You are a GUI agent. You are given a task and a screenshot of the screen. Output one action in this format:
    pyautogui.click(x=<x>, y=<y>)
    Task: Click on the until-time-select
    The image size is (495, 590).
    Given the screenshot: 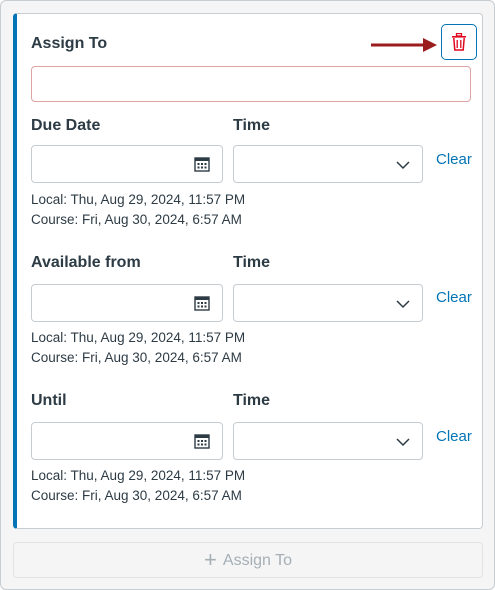 What is the action you would take?
    pyautogui.click(x=328, y=441)
    